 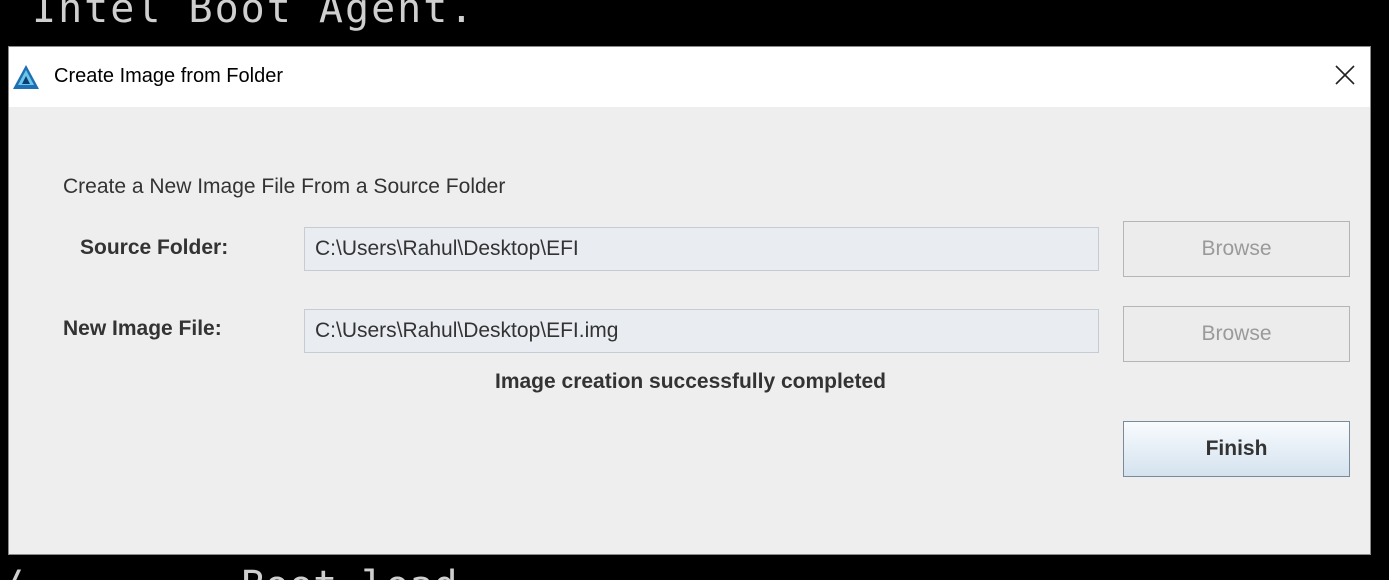 I want to click on close-button, so click(x=1345, y=77).